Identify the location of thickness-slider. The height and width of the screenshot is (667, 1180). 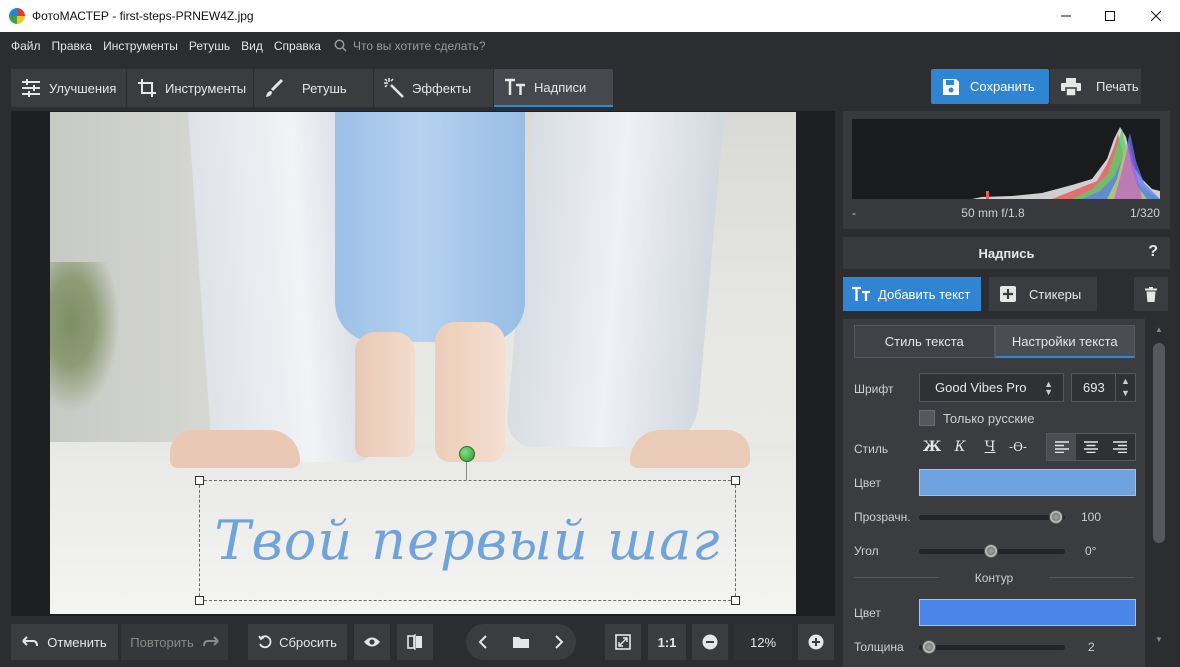
(992, 647).